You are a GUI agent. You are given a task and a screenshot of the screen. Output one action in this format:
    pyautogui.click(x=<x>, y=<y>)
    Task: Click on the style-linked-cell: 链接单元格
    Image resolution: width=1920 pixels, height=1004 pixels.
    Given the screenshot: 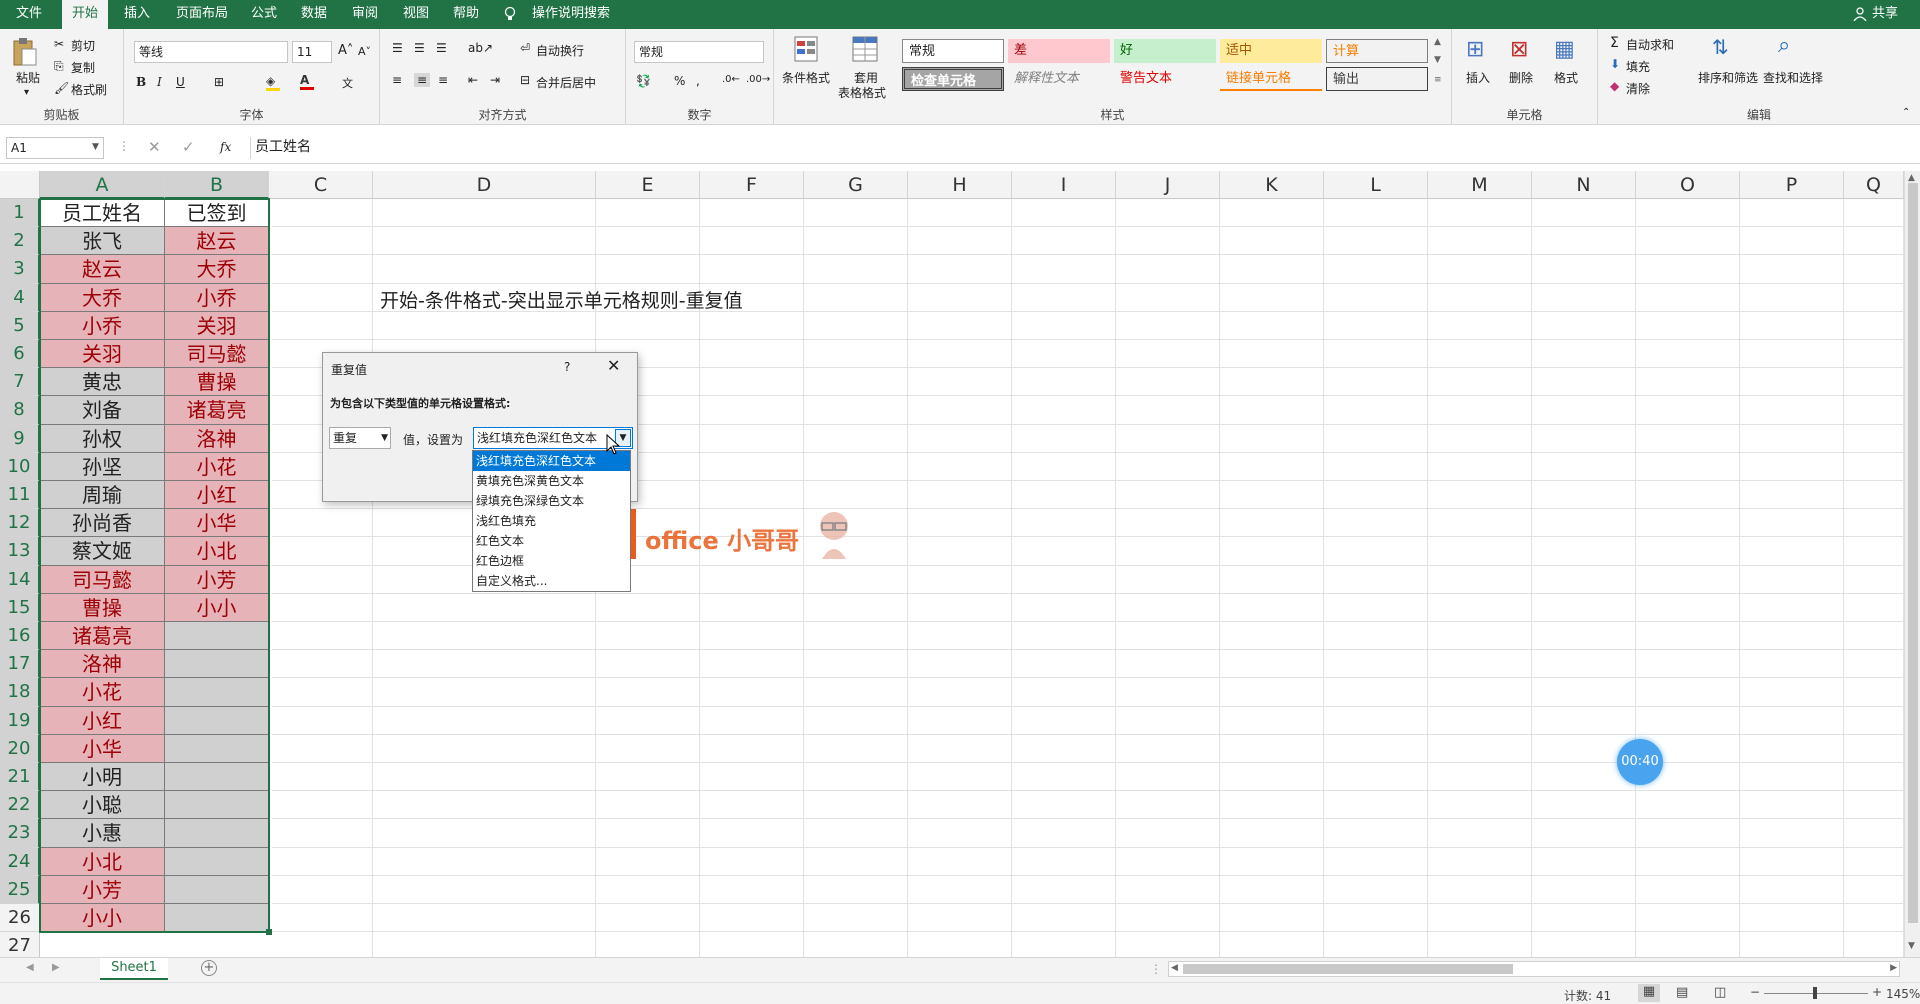 What is the action you would take?
    pyautogui.click(x=1271, y=79)
    